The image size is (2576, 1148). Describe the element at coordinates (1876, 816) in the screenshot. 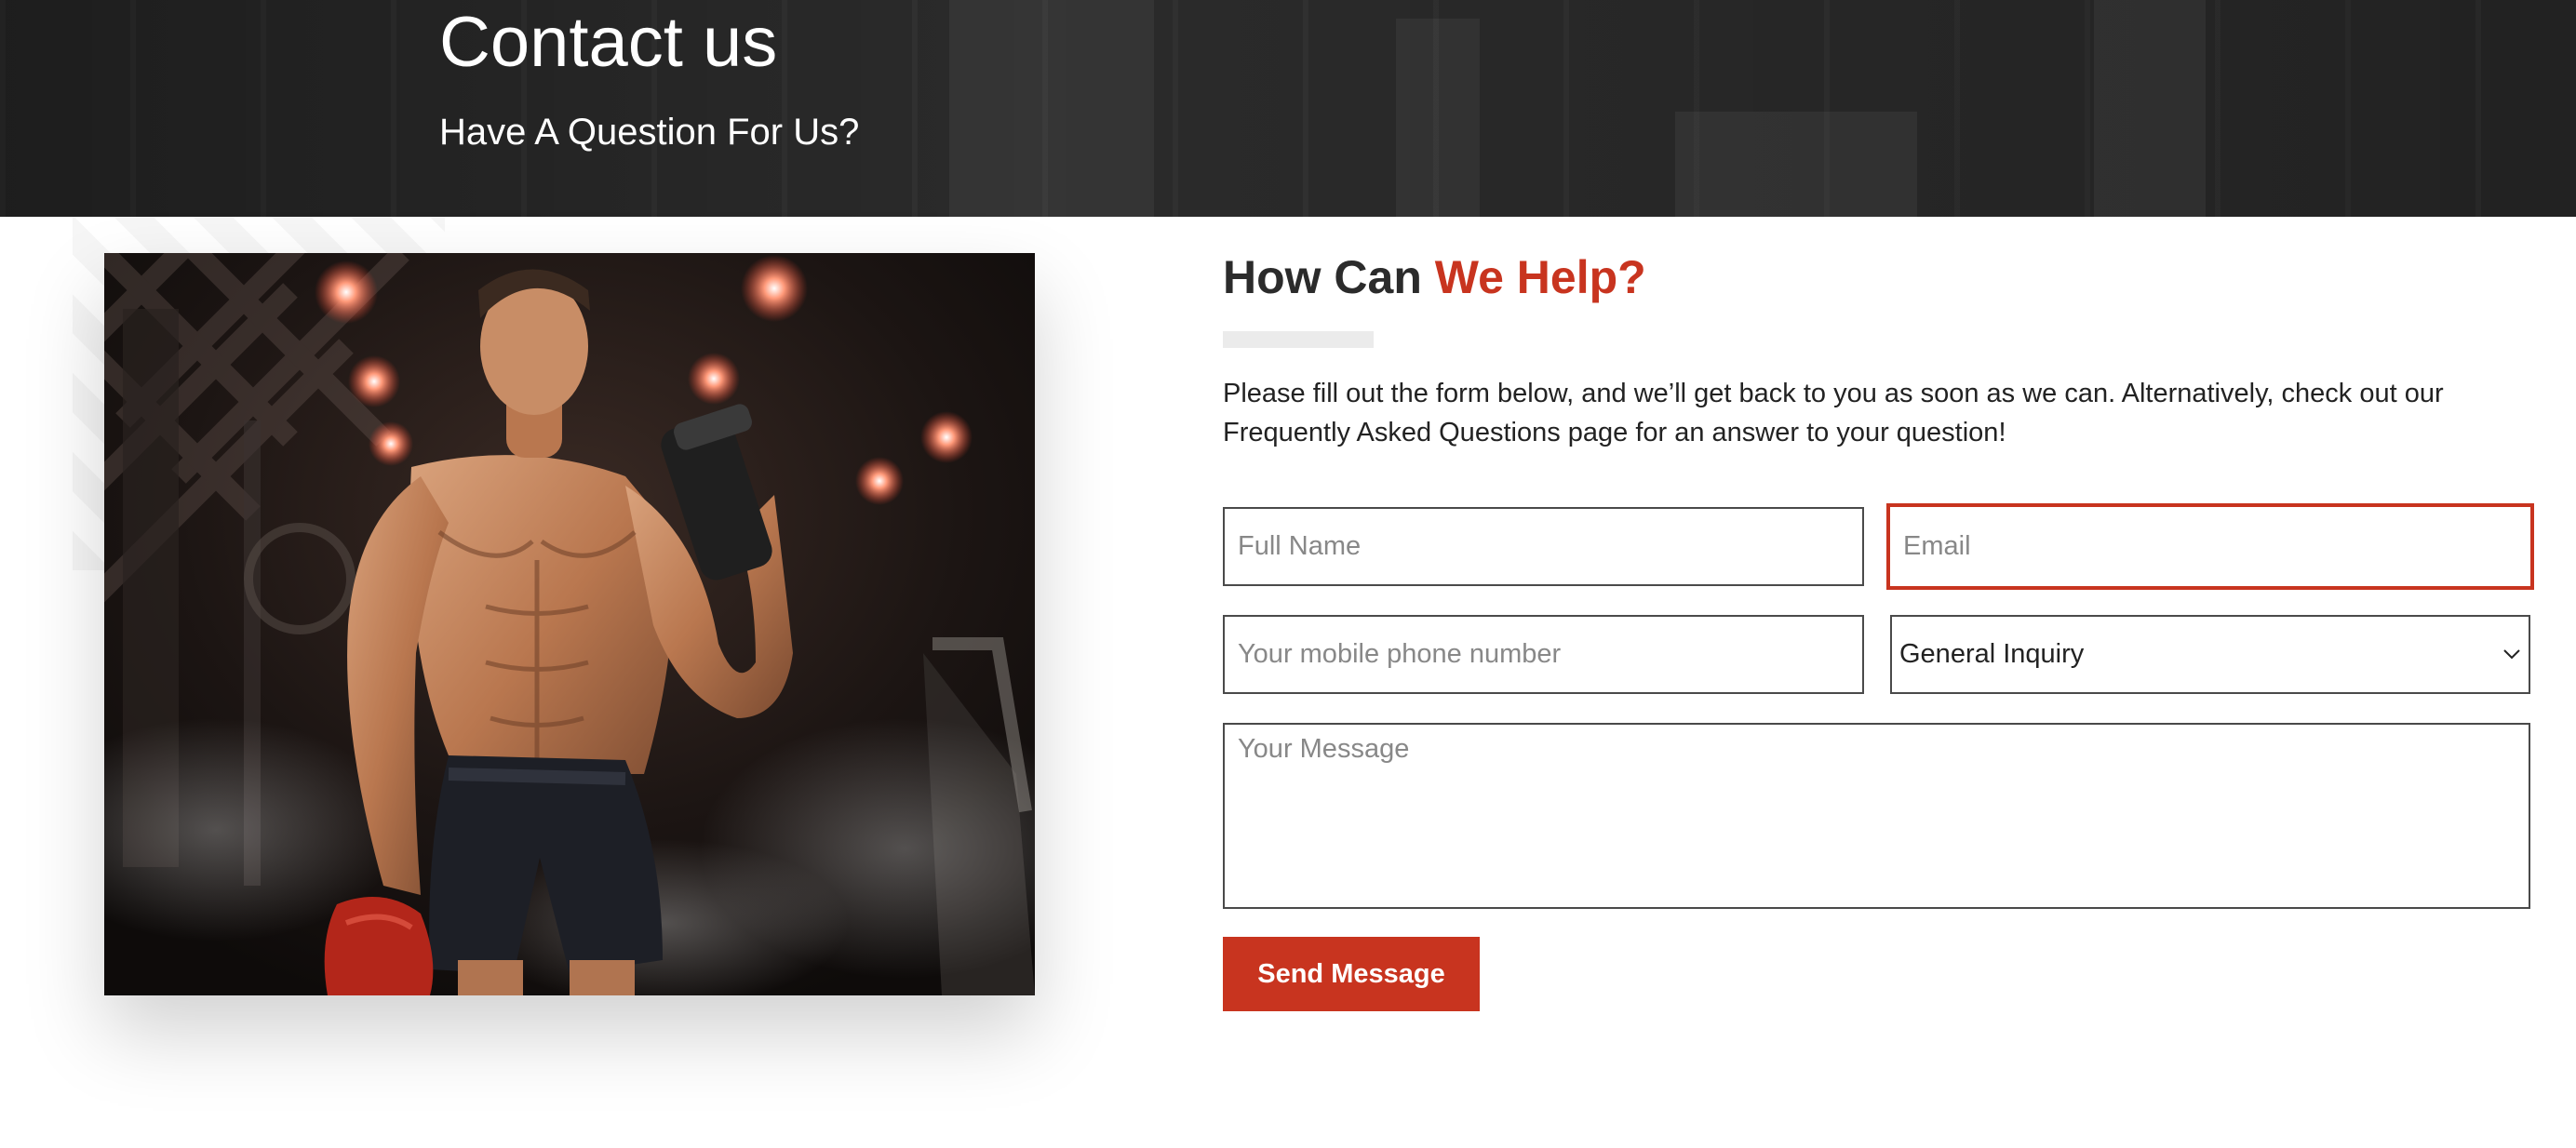

I see `message-textarea` at that location.